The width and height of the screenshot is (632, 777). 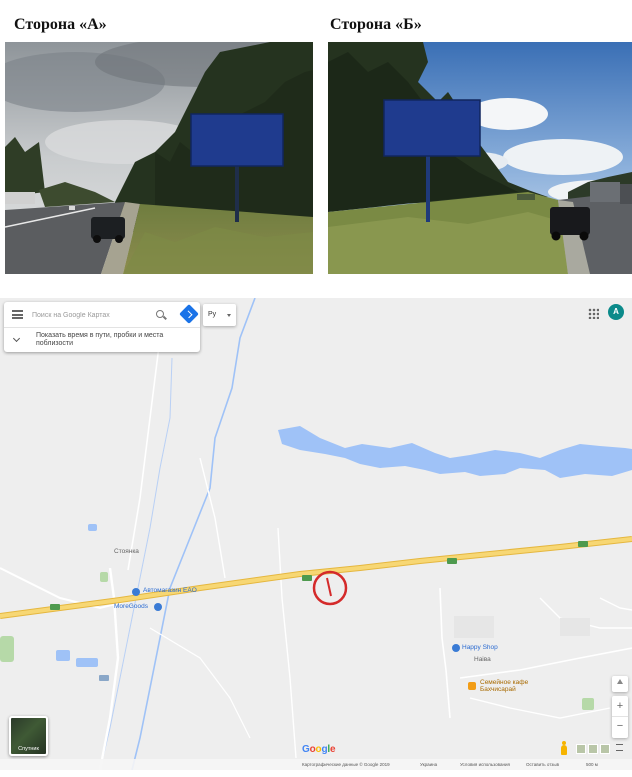 What do you see at coordinates (219, 315) in the screenshot?
I see `language-select: Ру` at bounding box center [219, 315].